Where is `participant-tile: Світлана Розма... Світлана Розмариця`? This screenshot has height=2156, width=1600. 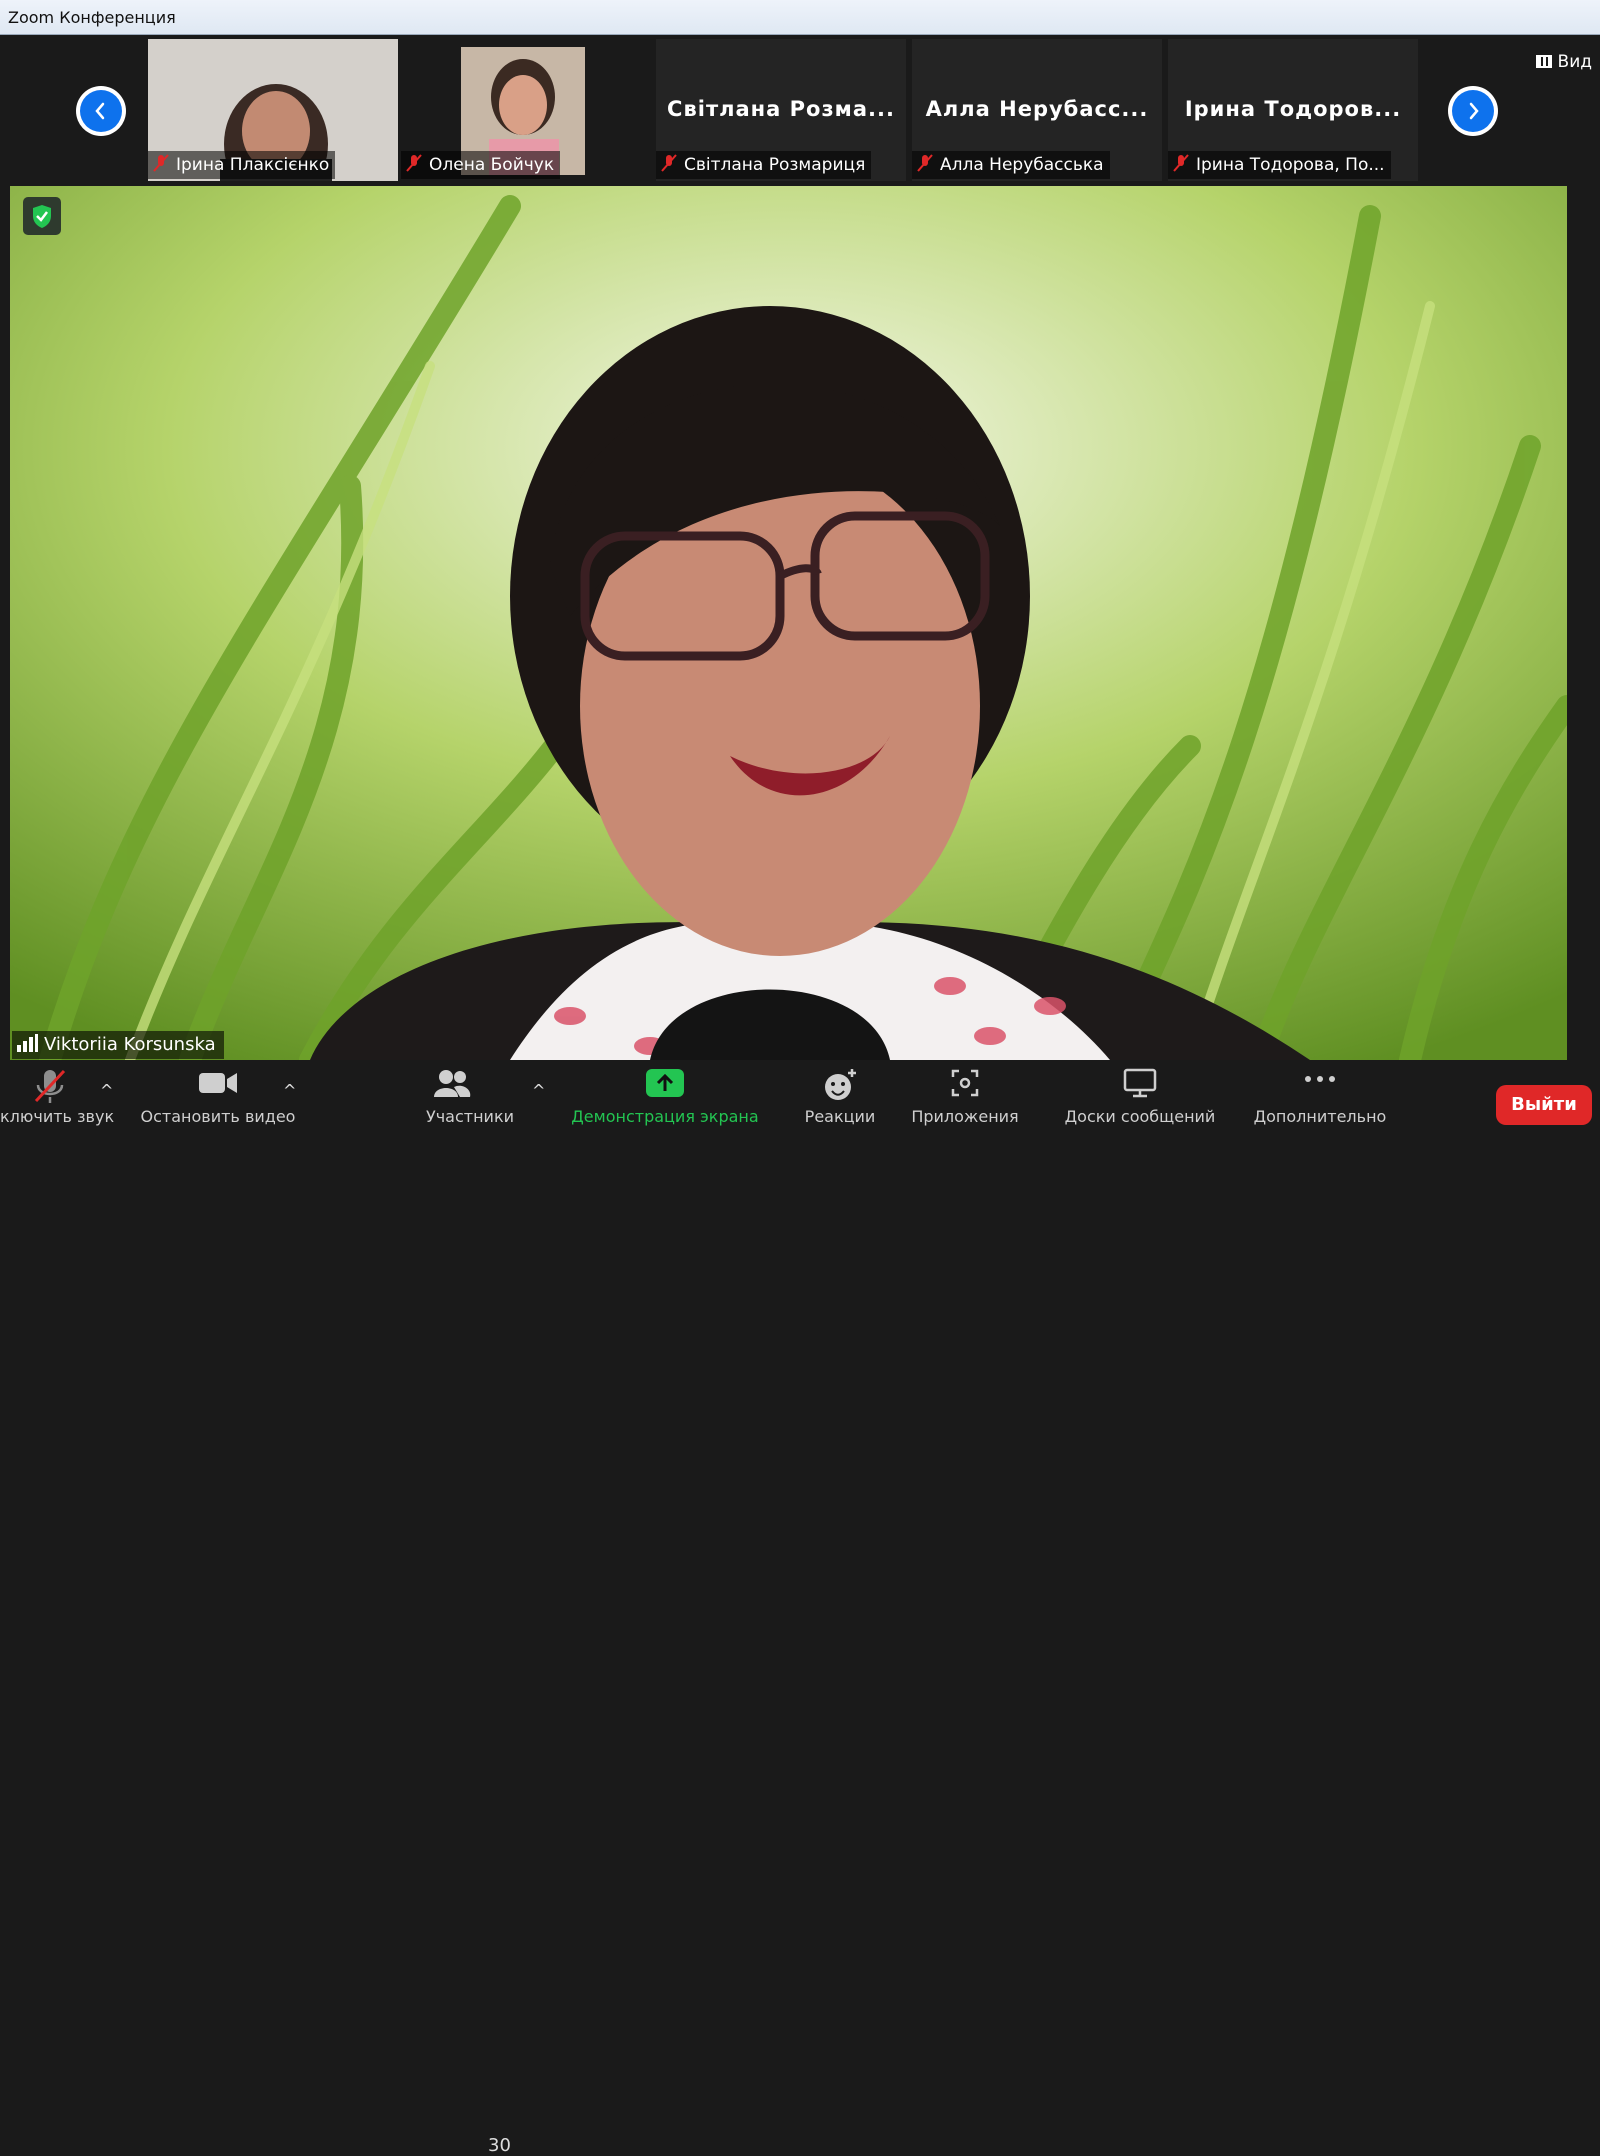
participant-tile: Світлана Розма... Світлана Розмариця is located at coordinates (781, 110).